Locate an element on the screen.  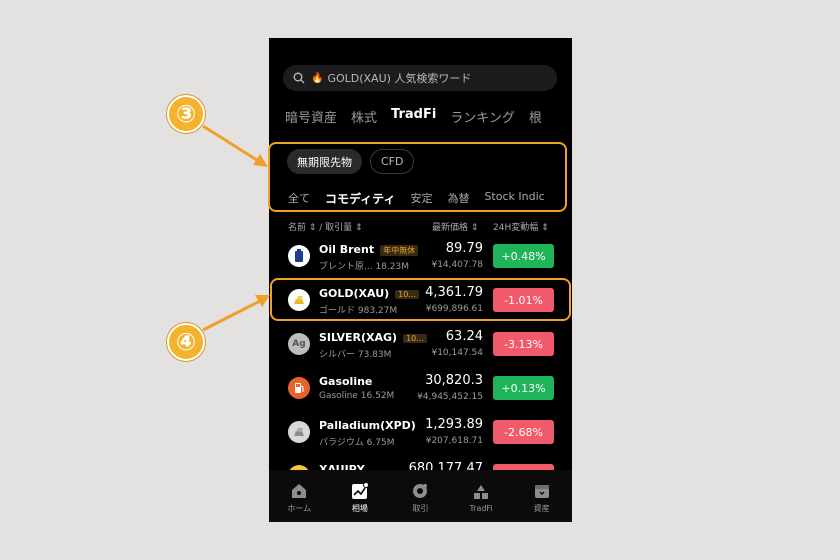
arrow-3-shaft is located at coordinates (231, 144).